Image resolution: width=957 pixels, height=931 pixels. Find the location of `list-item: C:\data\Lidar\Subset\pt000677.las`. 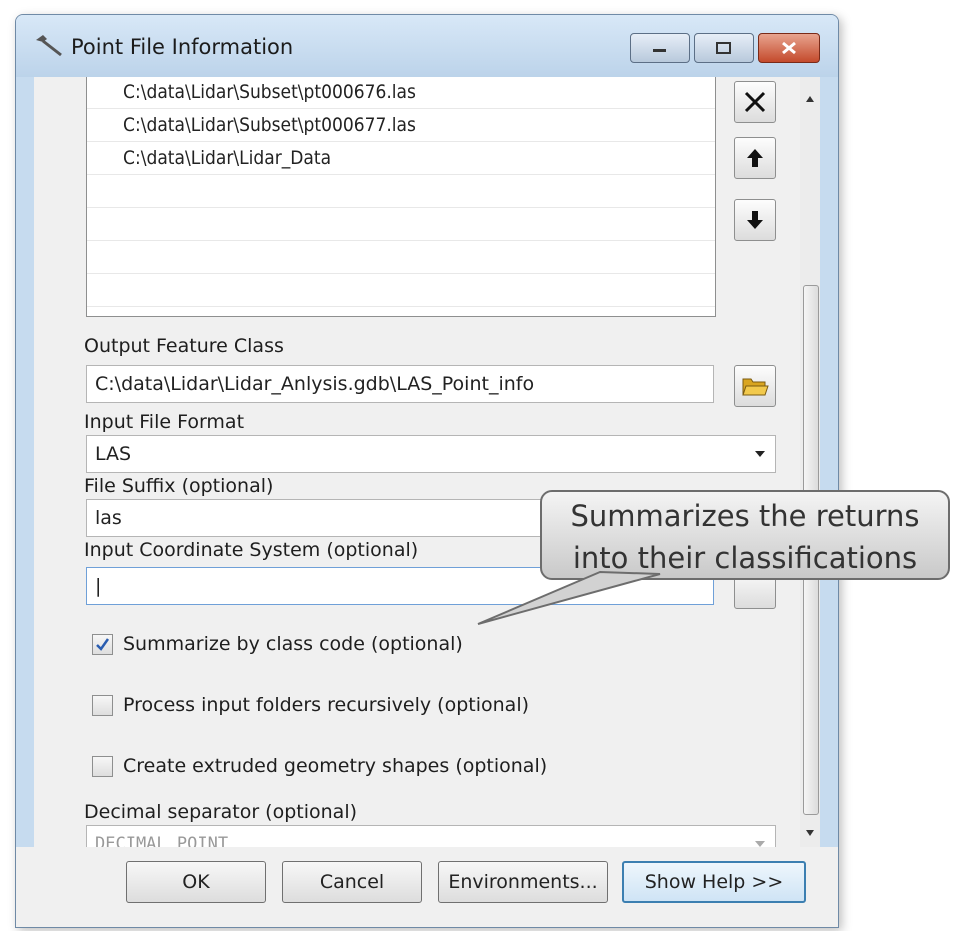

list-item: C:\data\Lidar\Subset\pt000677.las is located at coordinates (401, 125).